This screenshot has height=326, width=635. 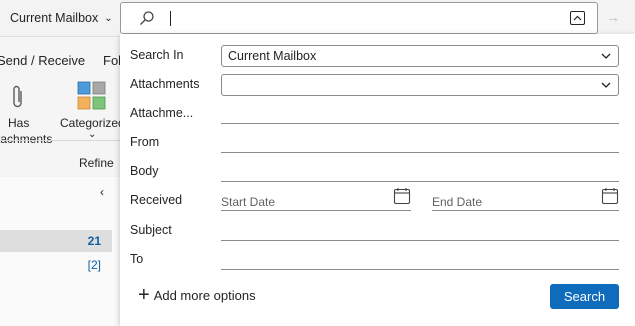 What do you see at coordinates (420, 230) in the screenshot?
I see `subject-field` at bounding box center [420, 230].